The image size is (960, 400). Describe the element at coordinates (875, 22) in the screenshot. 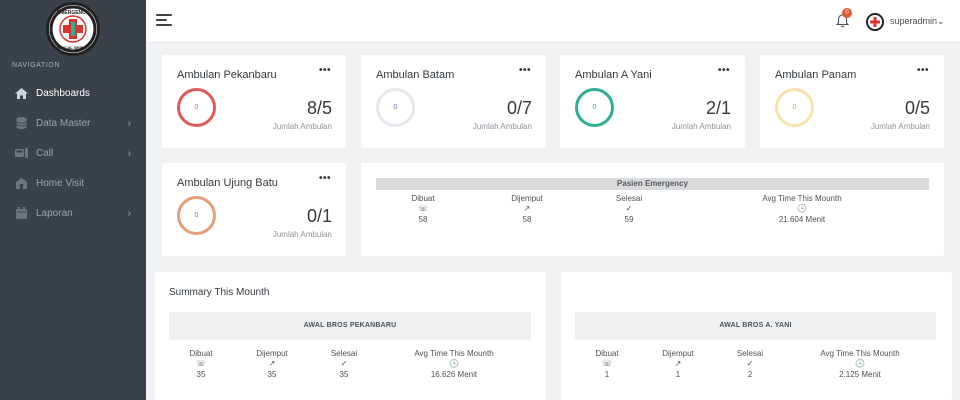

I see `avatar` at that location.